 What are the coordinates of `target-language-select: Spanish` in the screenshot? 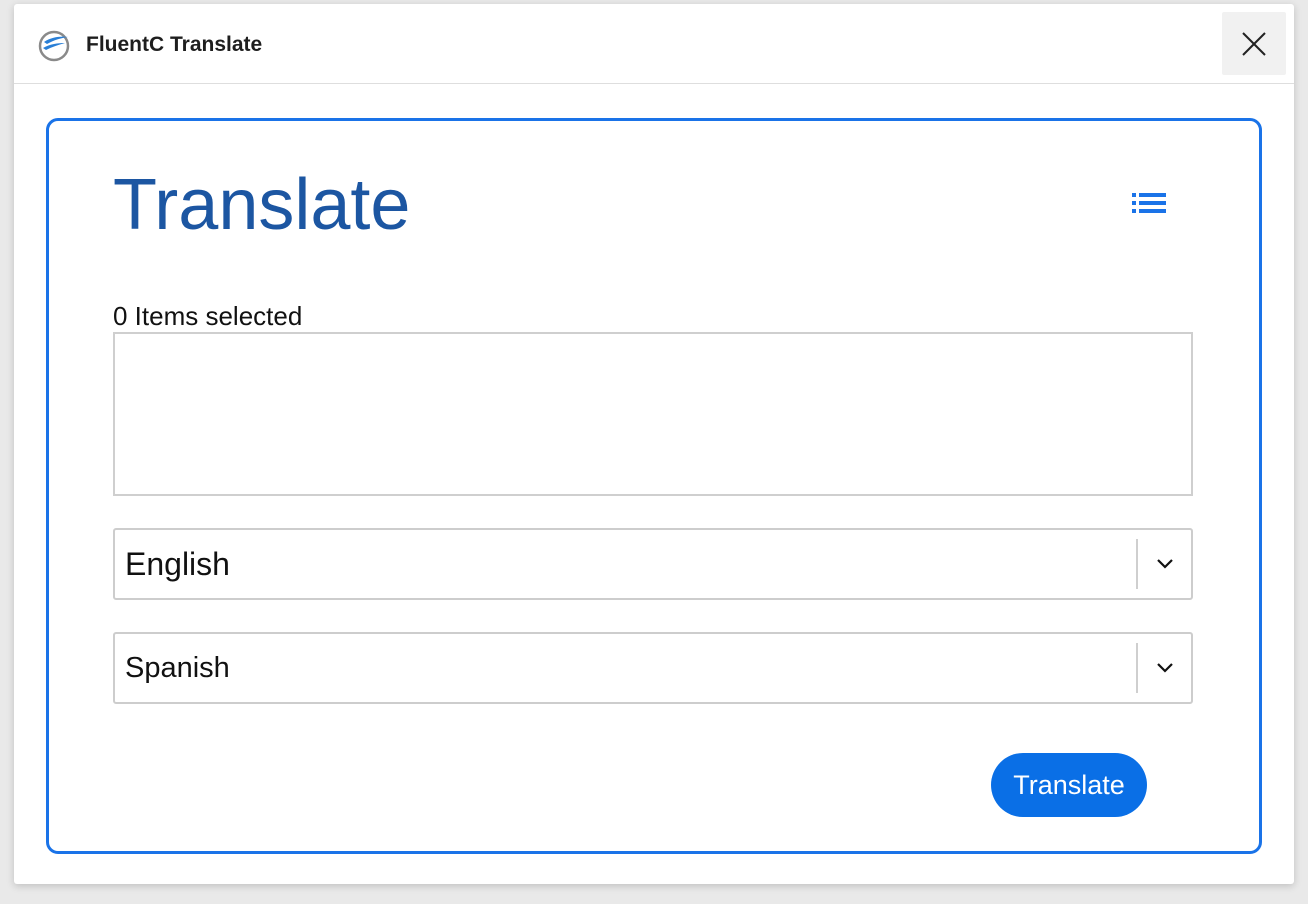 It's located at (653, 668).